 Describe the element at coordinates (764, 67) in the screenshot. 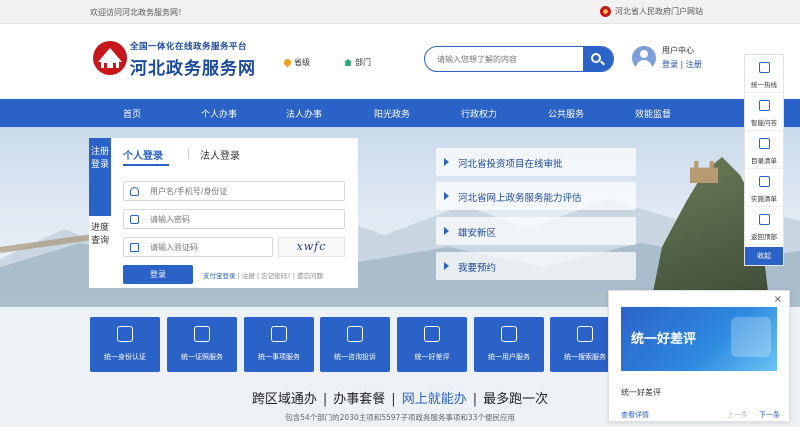

I see `phone-icon` at that location.